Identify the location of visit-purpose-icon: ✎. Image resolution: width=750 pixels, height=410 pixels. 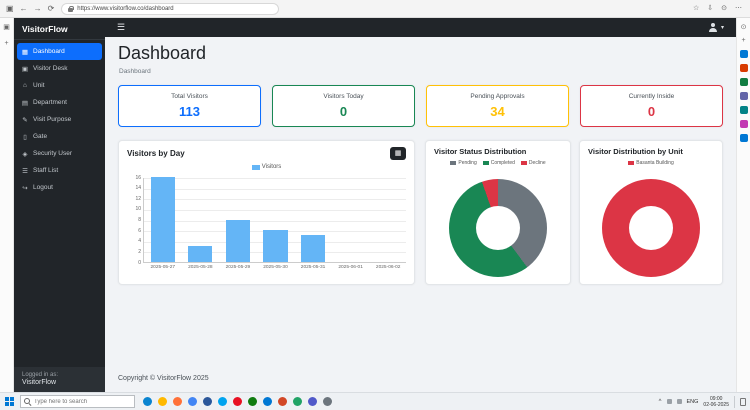
(25, 120).